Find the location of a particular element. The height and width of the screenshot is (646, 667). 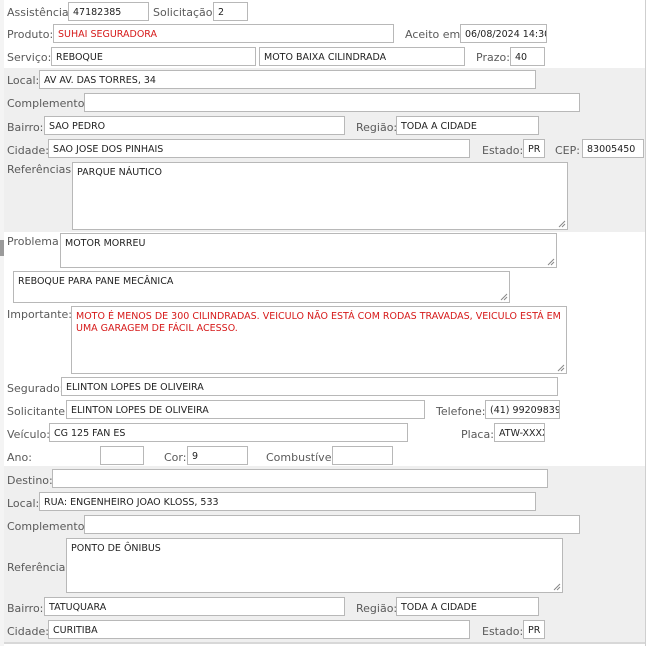

complemento-label: Complemento: is located at coordinates (48, 103).